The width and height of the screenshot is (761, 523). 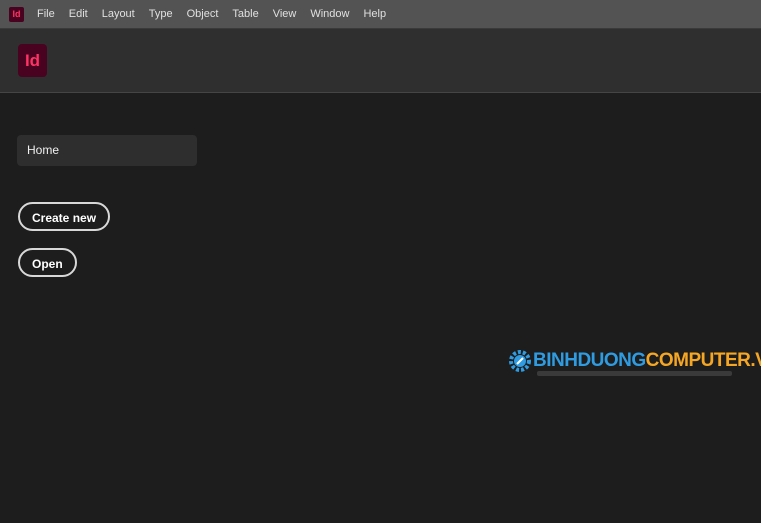 What do you see at coordinates (16, 14) in the screenshot?
I see `indesign-app-icon: Id` at bounding box center [16, 14].